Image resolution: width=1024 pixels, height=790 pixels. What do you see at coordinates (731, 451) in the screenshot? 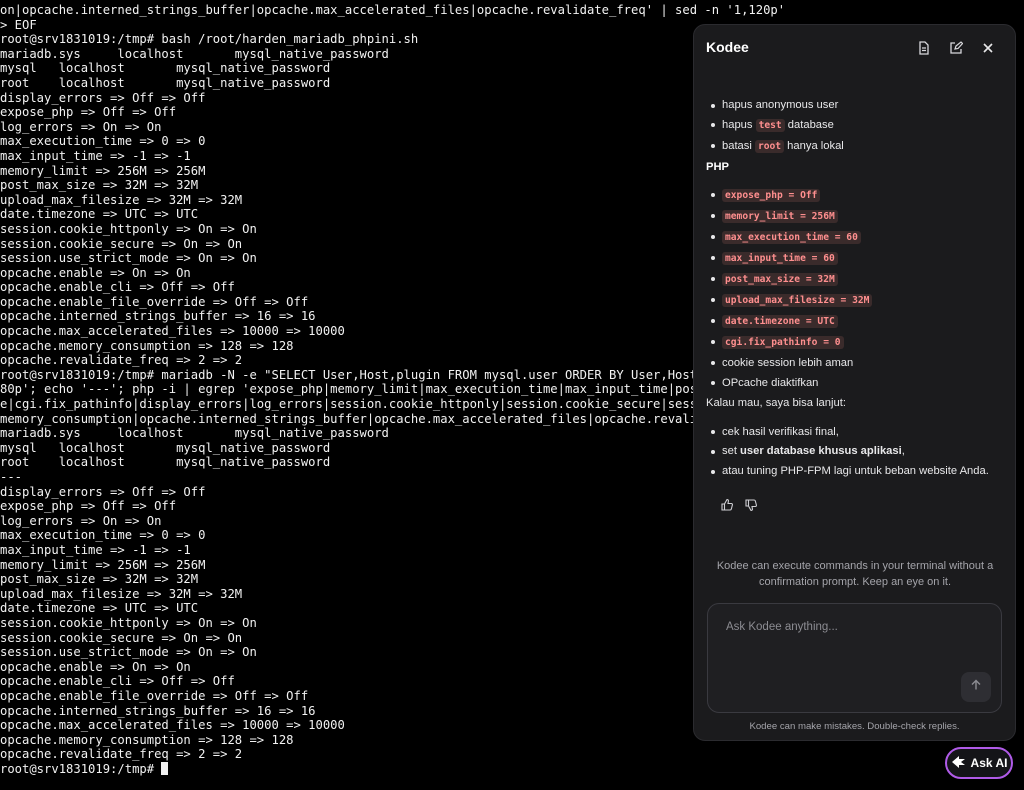
I see `item-text: set` at bounding box center [731, 451].